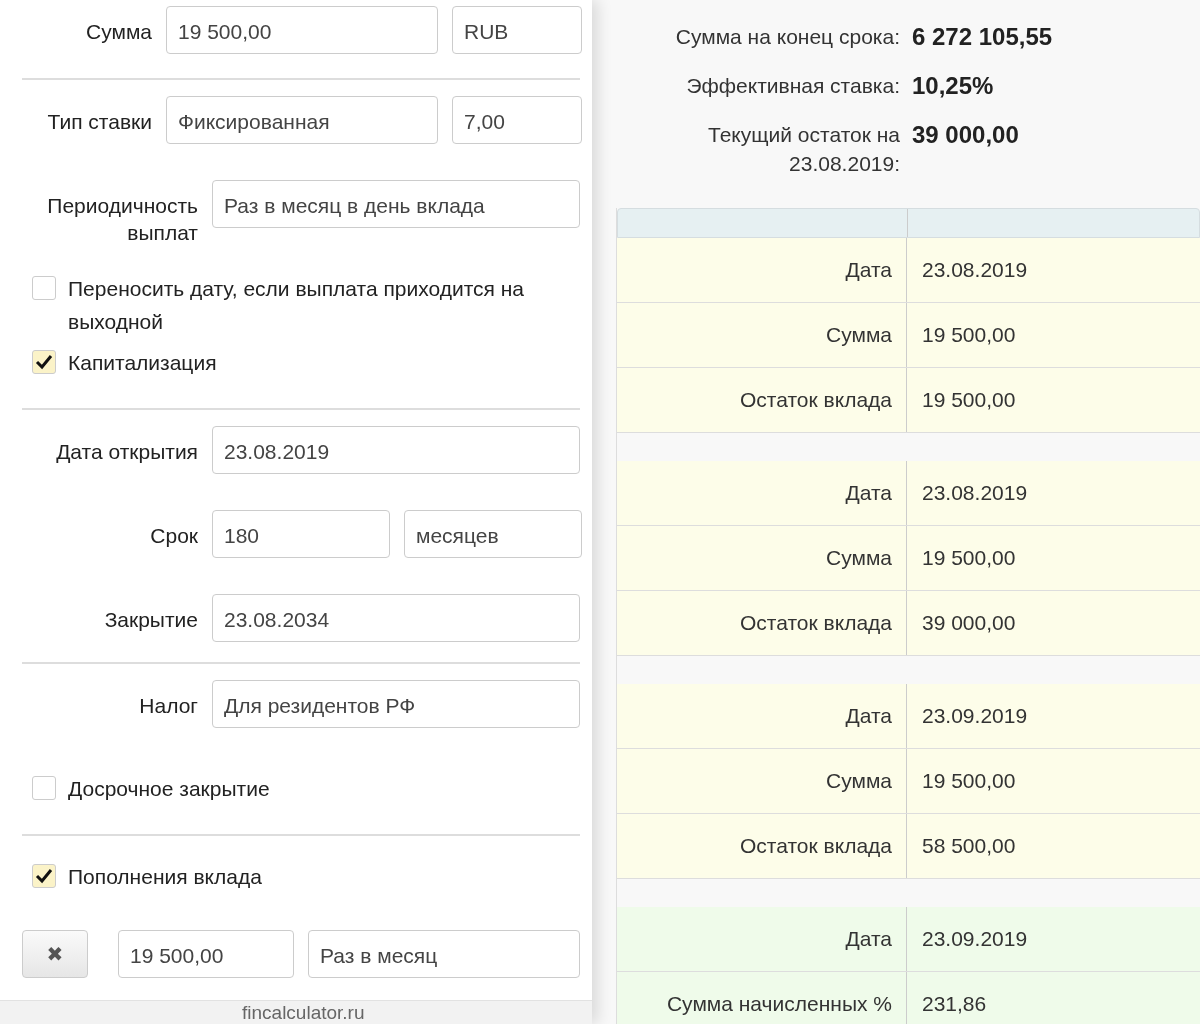 This screenshot has width=1200, height=1024. What do you see at coordinates (969, 623) in the screenshot?
I see `table-cell-text: 39 000,00` at bounding box center [969, 623].